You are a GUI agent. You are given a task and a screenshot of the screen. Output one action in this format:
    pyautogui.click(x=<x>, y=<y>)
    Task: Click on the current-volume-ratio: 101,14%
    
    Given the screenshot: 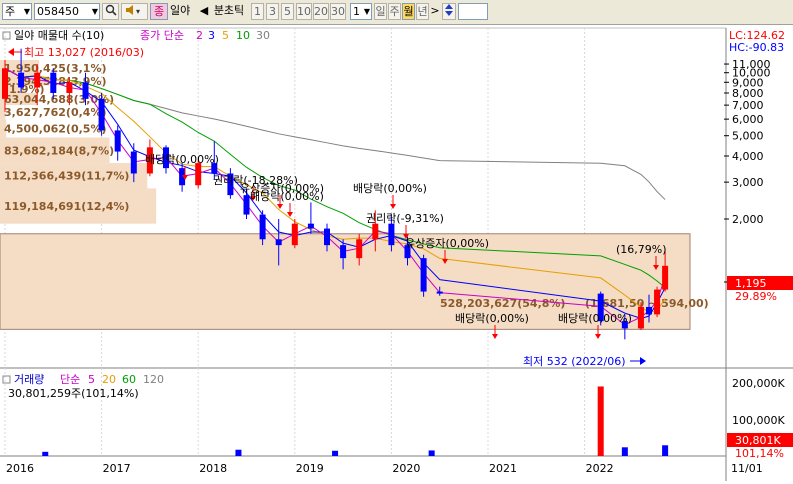 What is the action you would take?
    pyautogui.click(x=759, y=453)
    